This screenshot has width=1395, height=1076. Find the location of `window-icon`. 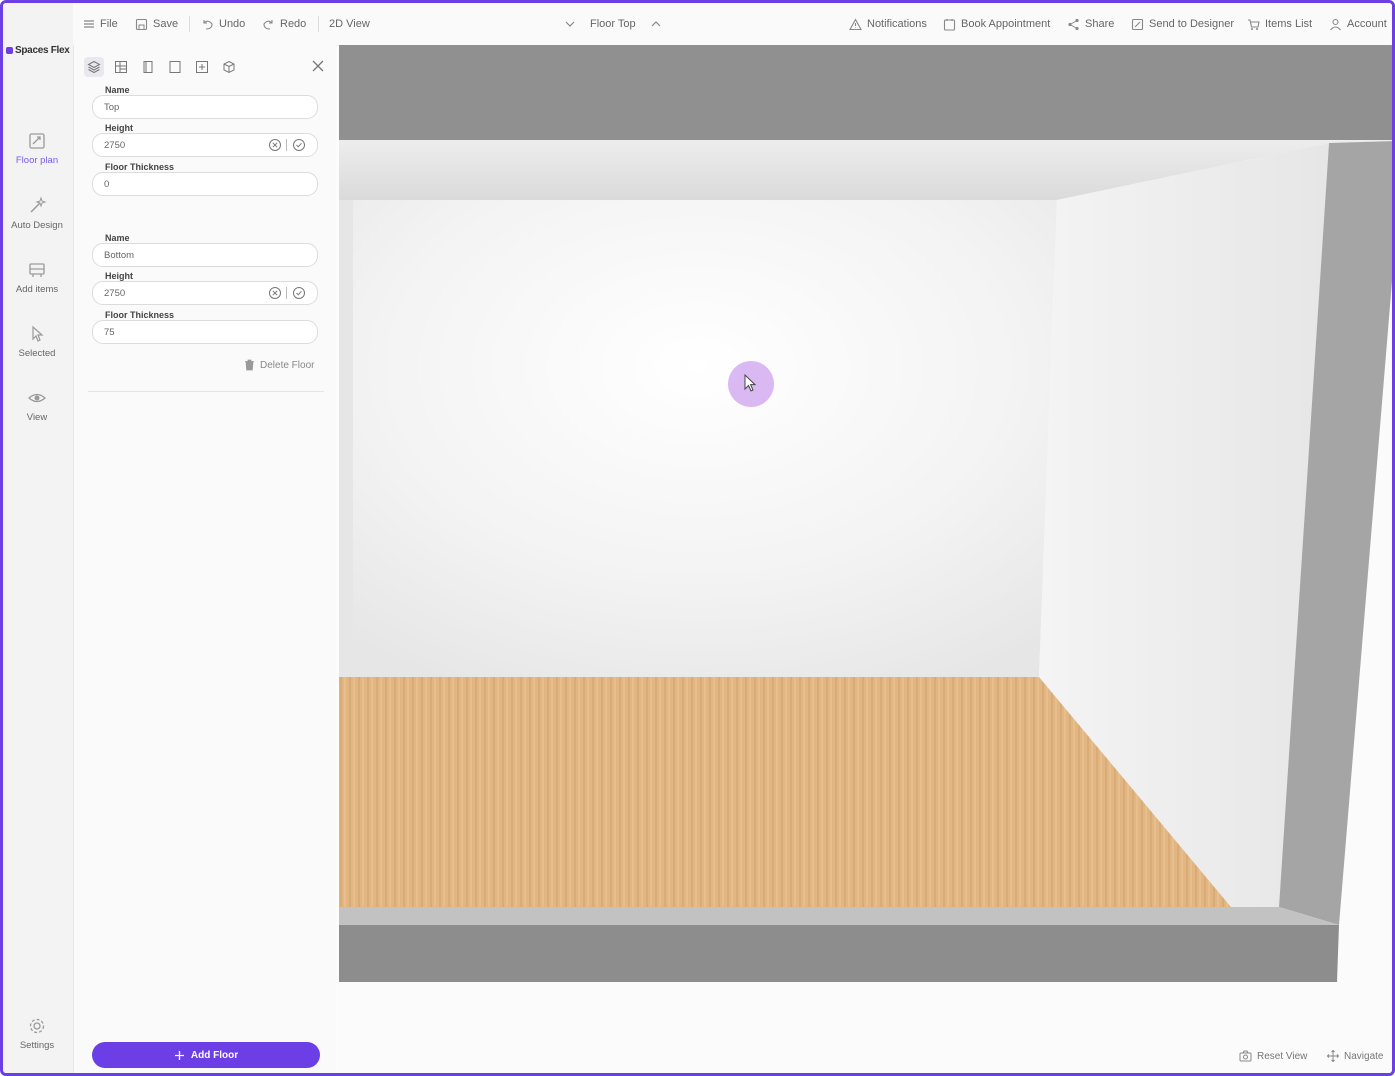

window-icon is located at coordinates (175, 67).